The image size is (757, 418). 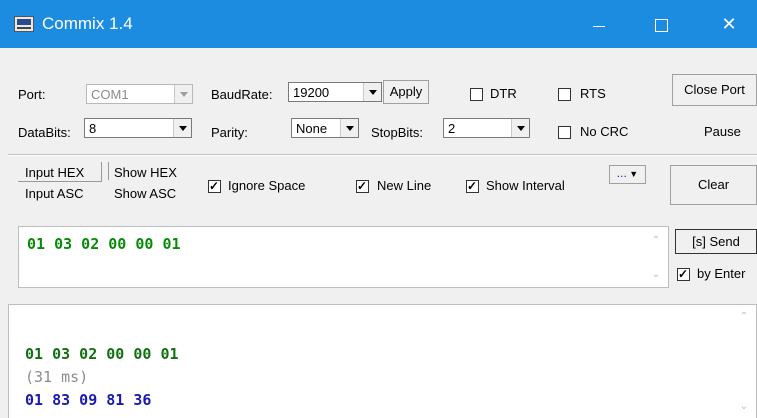 I want to click on ignore-space-label: Ignore Space, so click(x=267, y=185).